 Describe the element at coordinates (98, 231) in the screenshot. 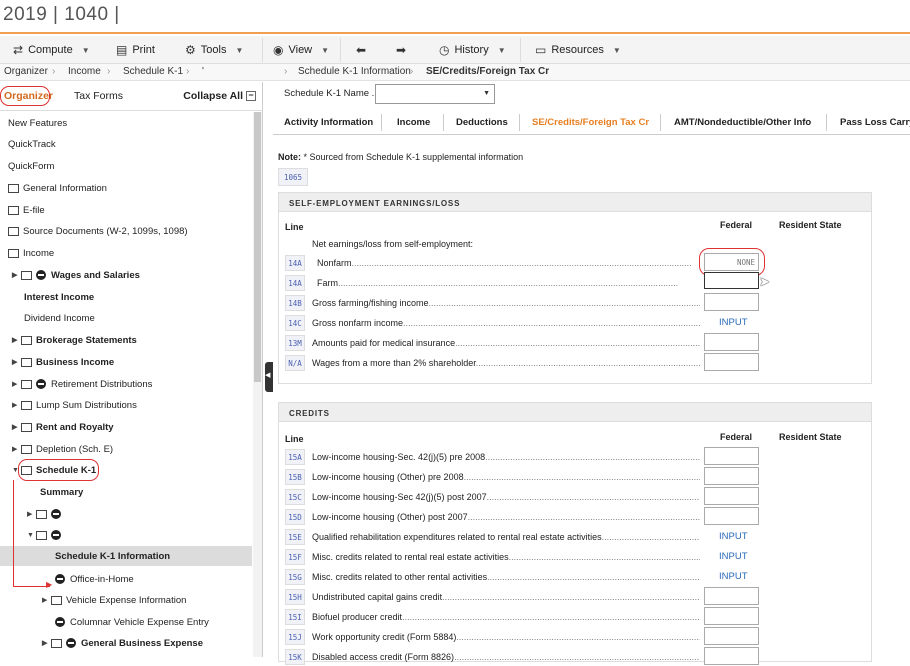

I see `tree-item-source-documents: Source Documents (W-2, 1099s, 1098)` at that location.